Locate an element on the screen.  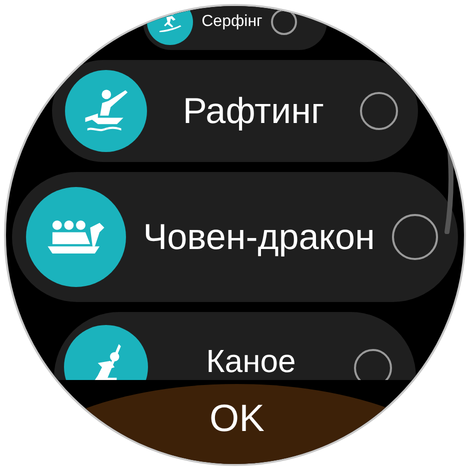
activity-item: Серфінг is located at coordinates (235, 28).